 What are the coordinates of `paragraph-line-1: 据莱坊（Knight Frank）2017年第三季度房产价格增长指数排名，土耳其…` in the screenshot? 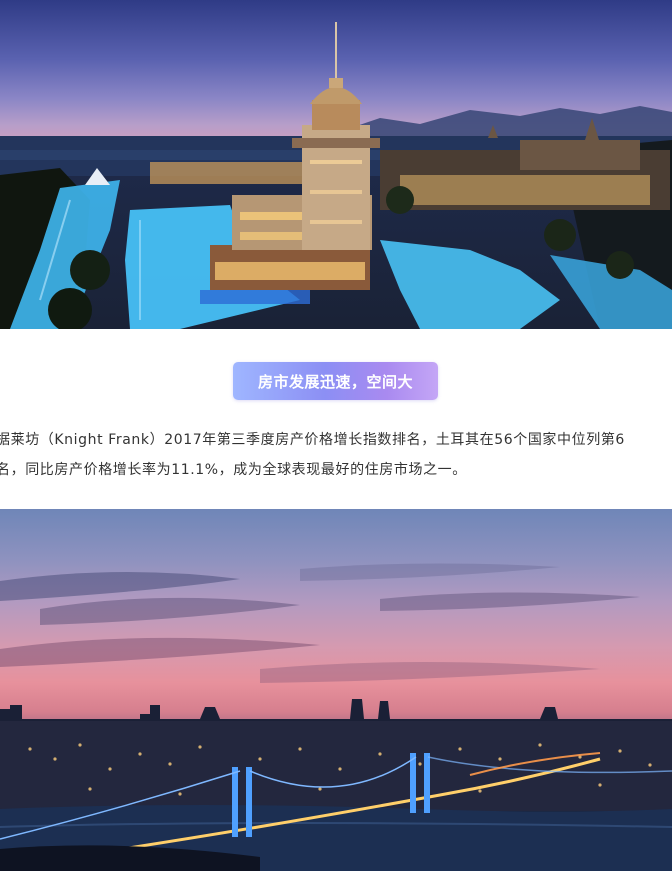 It's located at (312, 440).